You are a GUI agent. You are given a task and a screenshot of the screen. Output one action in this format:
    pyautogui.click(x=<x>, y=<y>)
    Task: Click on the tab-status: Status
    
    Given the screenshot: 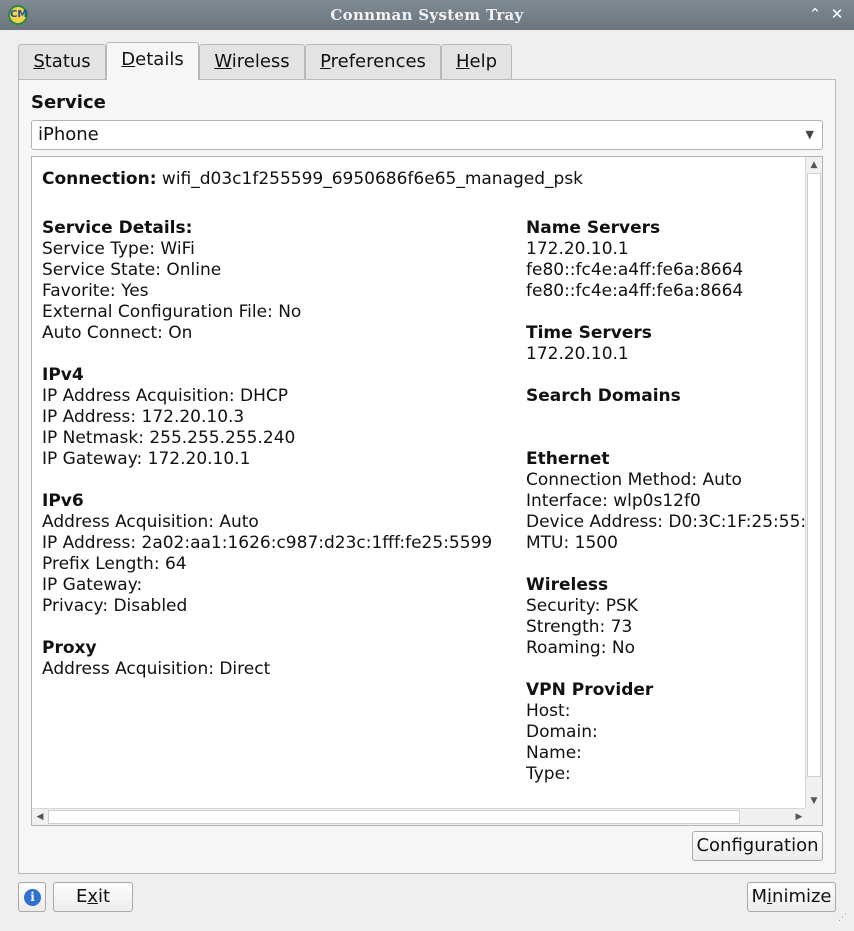 What is the action you would take?
    pyautogui.click(x=62, y=61)
    